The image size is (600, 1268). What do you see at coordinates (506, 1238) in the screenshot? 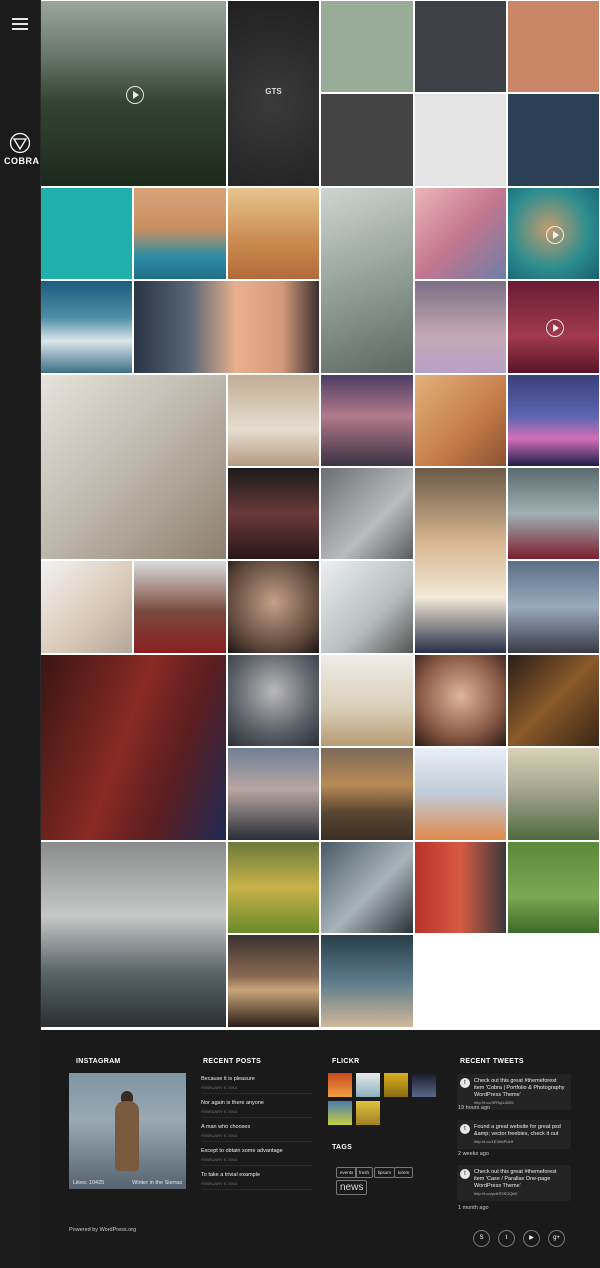
I see `twitter-icon: t` at bounding box center [506, 1238].